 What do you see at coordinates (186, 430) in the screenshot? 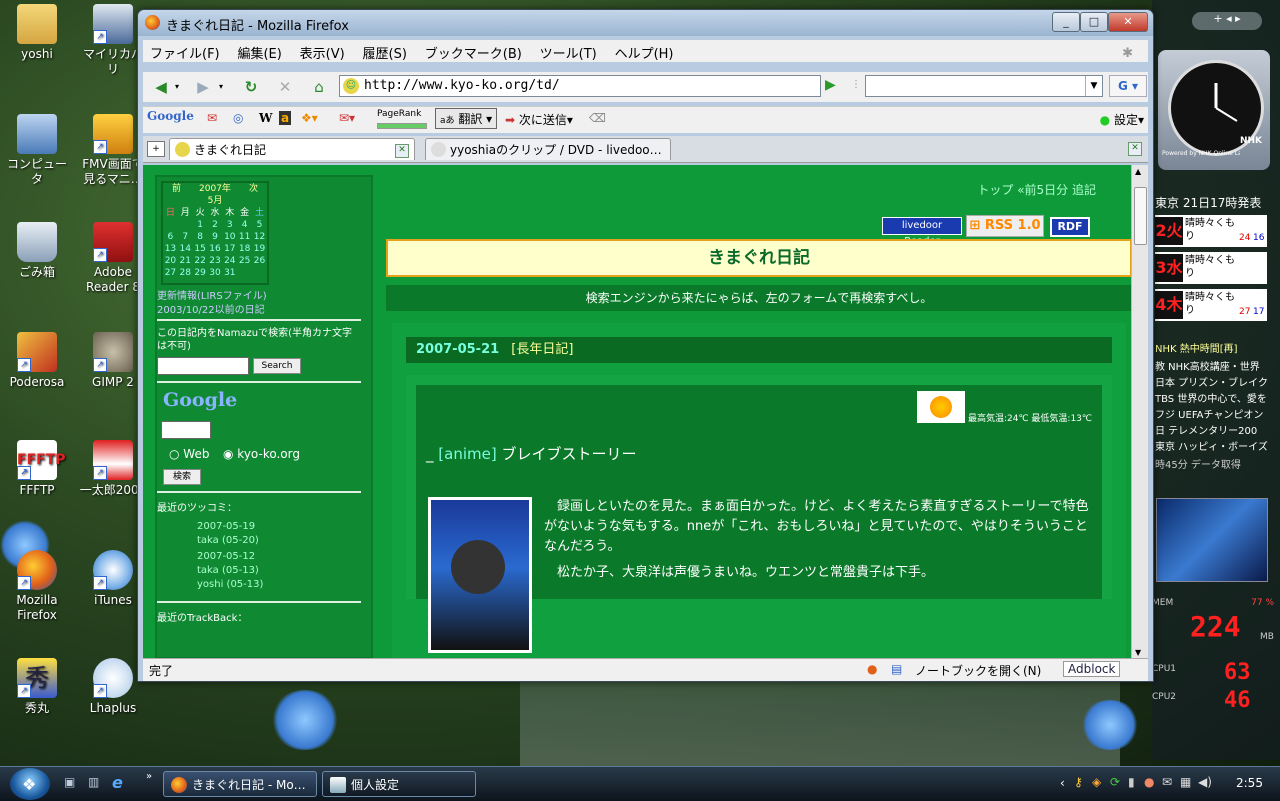
I see `google-search-input` at bounding box center [186, 430].